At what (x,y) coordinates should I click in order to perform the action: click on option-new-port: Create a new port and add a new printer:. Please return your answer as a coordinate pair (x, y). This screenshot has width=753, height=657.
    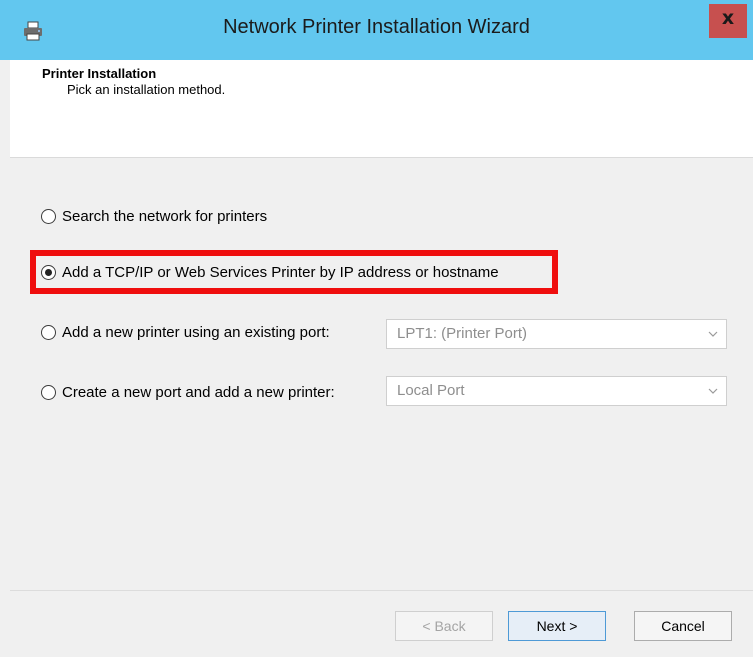
    Looking at the image, I should click on (188, 392).